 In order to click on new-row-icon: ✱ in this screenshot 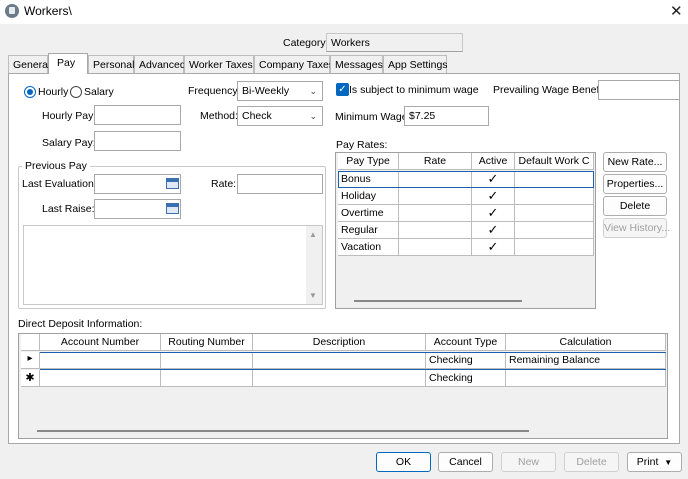, I will do `click(30, 378)`.